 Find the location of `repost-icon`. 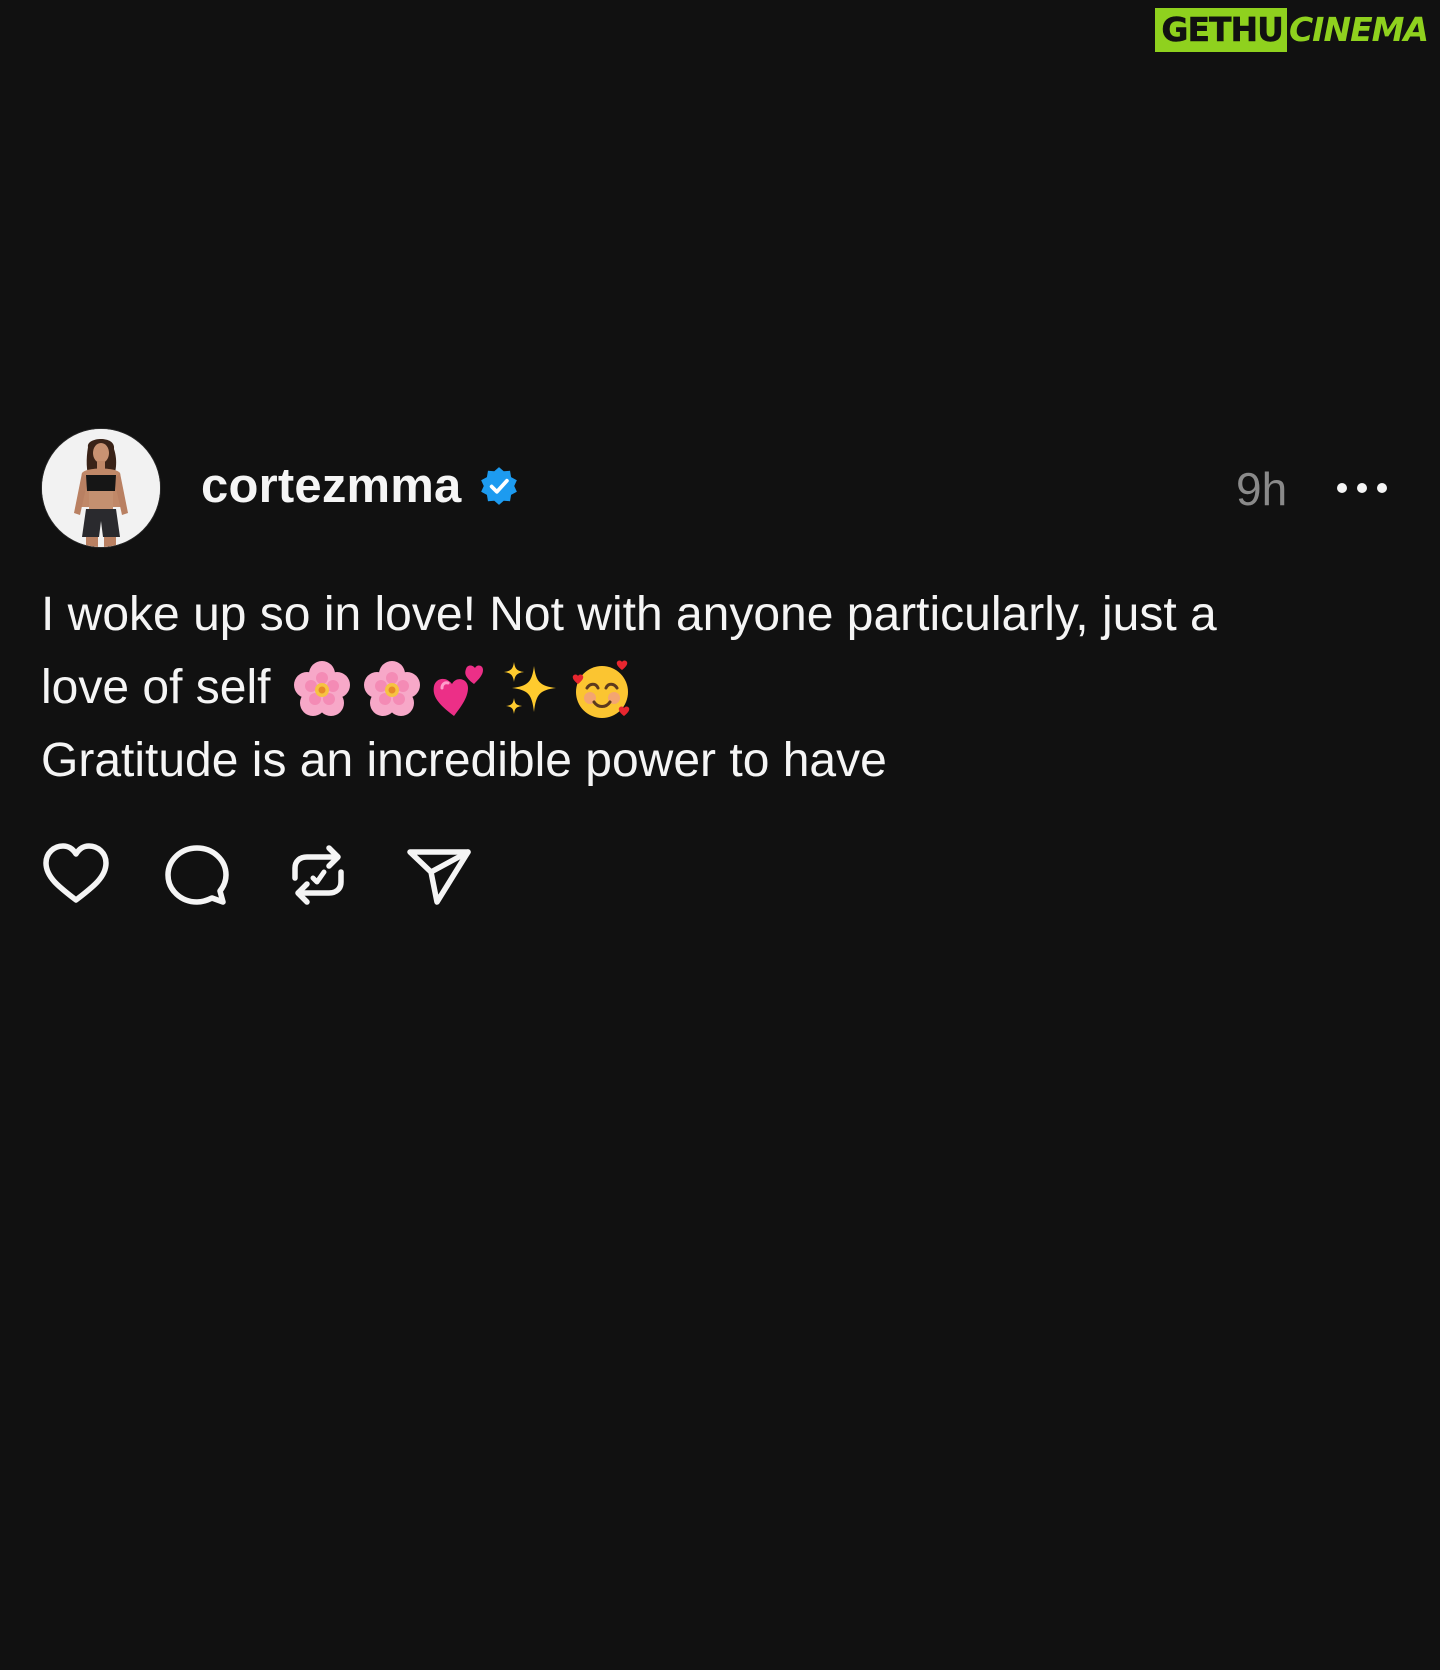

repost-icon is located at coordinates (318, 875).